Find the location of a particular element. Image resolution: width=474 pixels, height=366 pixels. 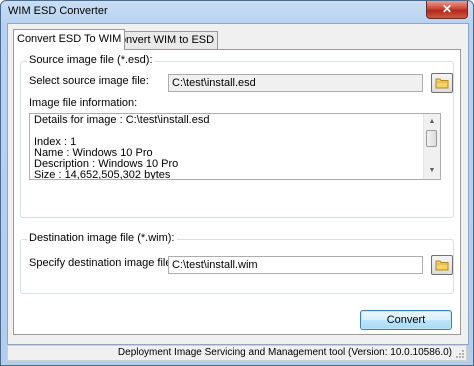

title-bar: WIM ESD Converter ✕ is located at coordinates (237, 12).